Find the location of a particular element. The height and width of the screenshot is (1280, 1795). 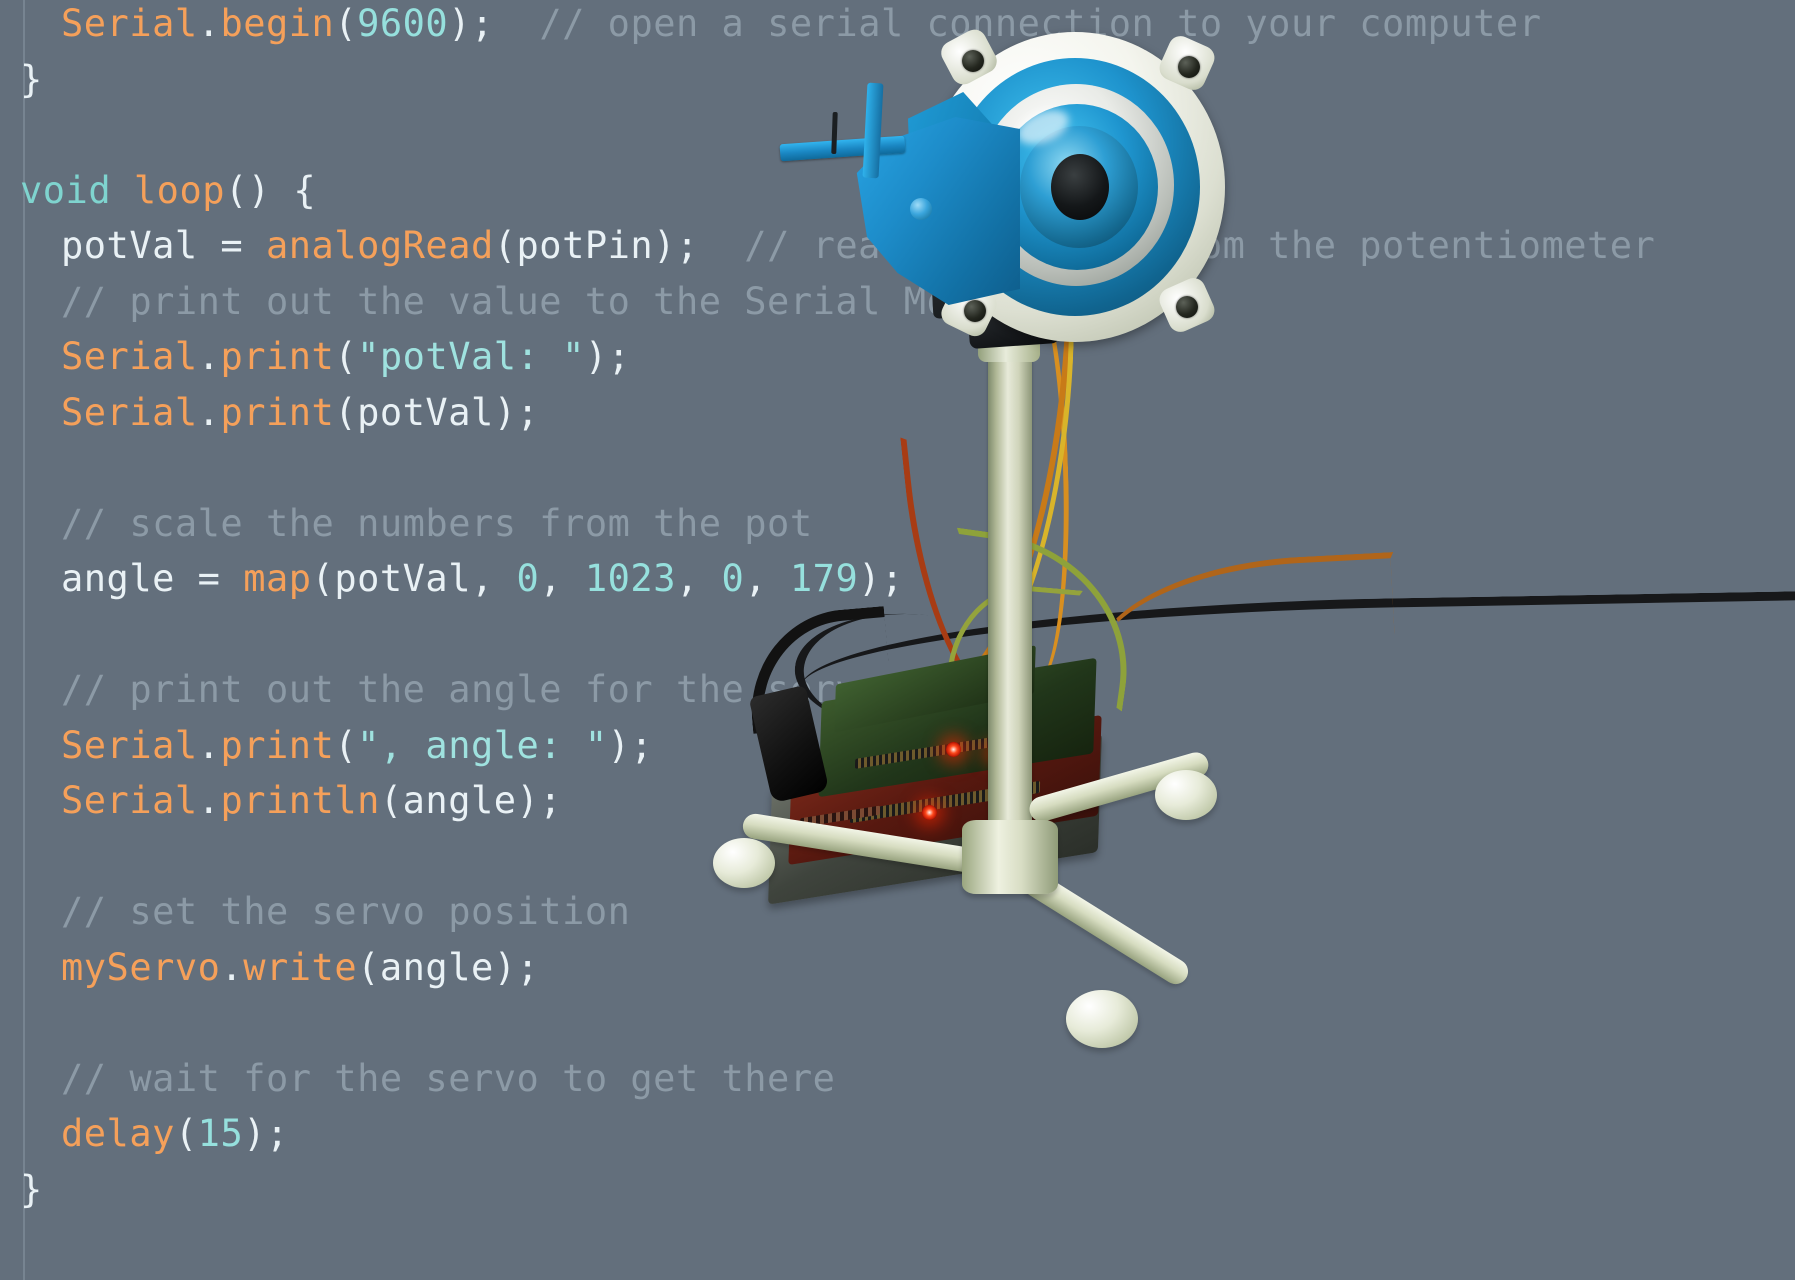

eye-pupil is located at coordinates (1080, 187).